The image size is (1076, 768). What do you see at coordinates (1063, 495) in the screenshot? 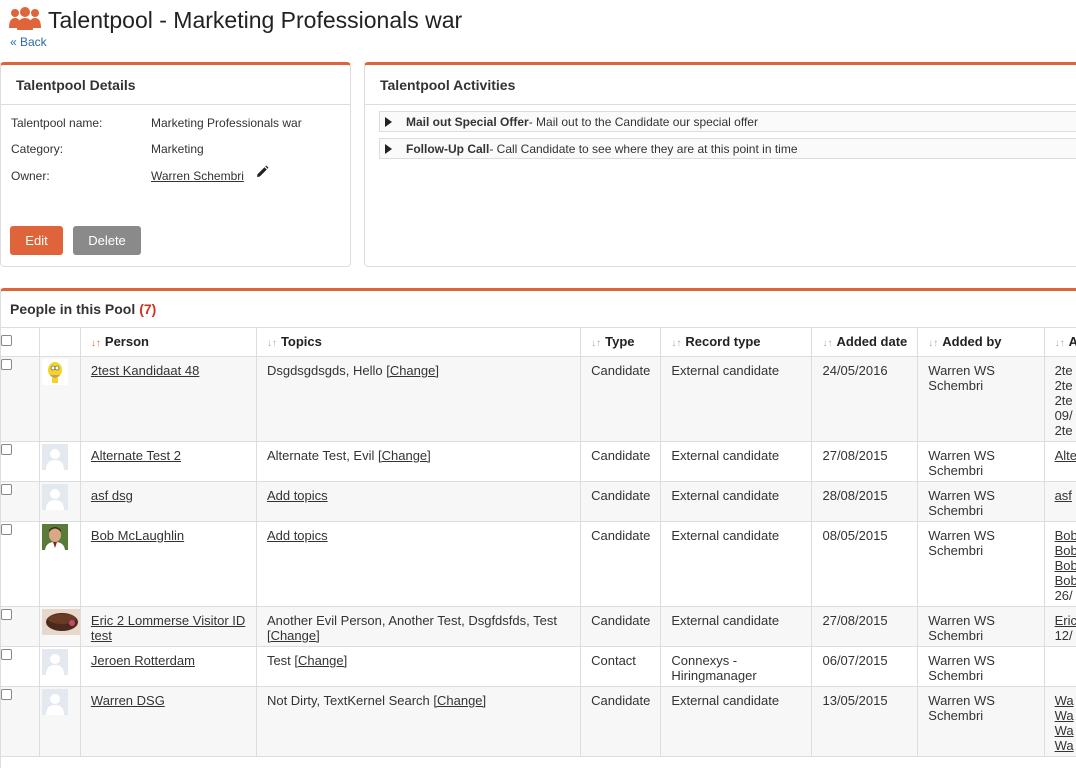
I see `truncated-cell-link: asf` at bounding box center [1063, 495].